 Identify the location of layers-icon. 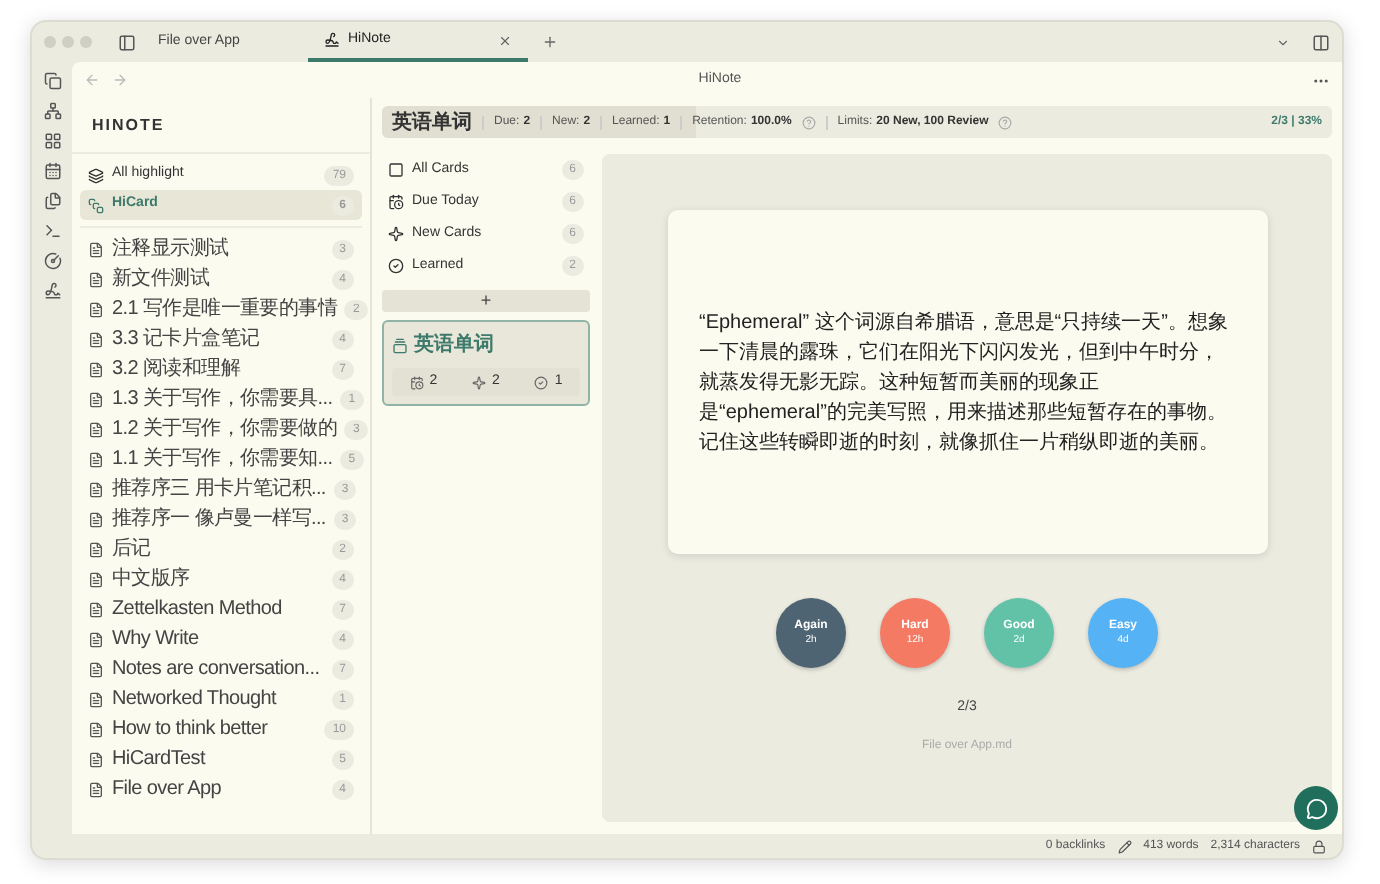
(96, 175).